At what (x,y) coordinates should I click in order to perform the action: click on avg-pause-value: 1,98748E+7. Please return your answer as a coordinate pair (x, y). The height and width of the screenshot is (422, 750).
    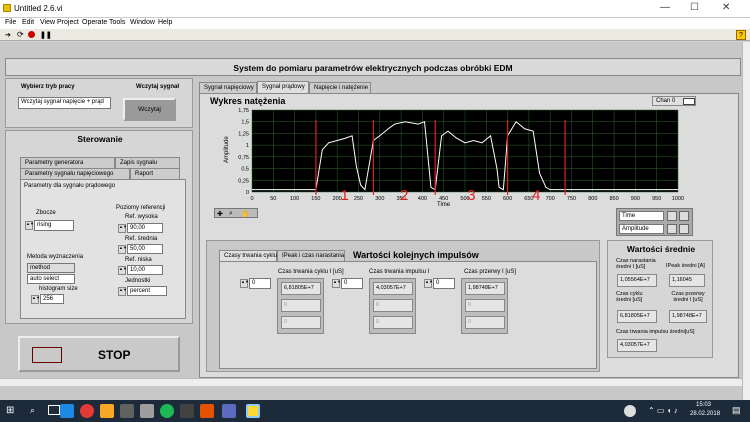
    Looking at the image, I should click on (688, 316).